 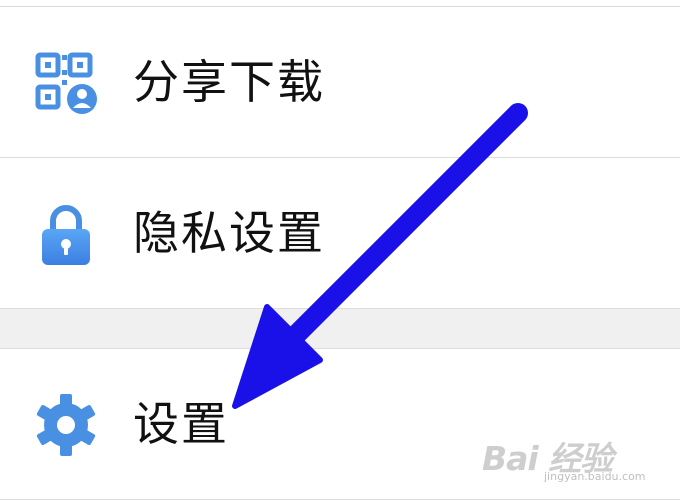 What do you see at coordinates (66, 83) in the screenshot?
I see `qr-code-user-icon` at bounding box center [66, 83].